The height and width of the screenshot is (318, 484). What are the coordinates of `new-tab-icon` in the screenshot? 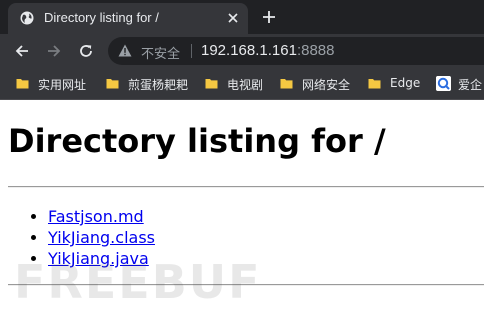 It's located at (269, 17).